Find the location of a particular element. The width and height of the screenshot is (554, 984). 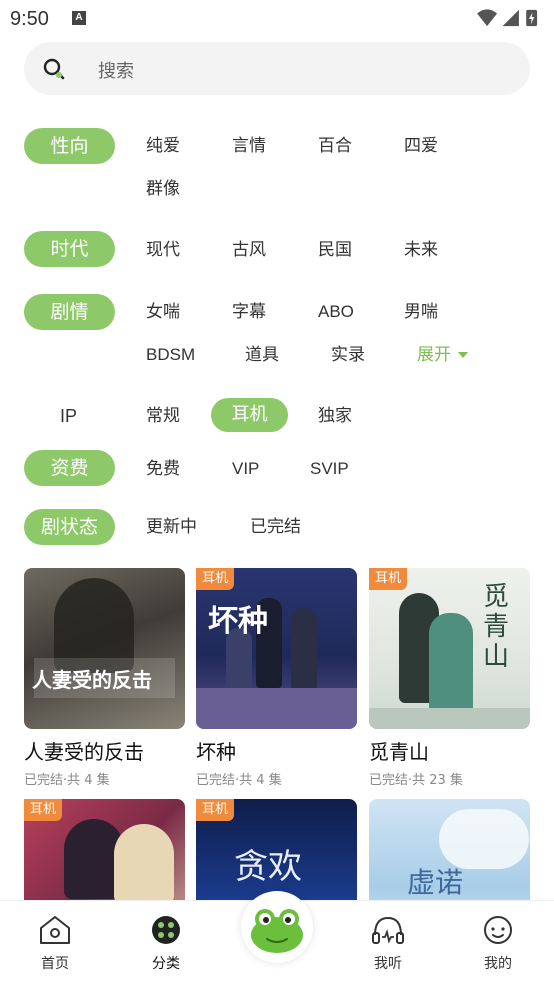

cover-title-text: 虚诺 is located at coordinates (435, 882).